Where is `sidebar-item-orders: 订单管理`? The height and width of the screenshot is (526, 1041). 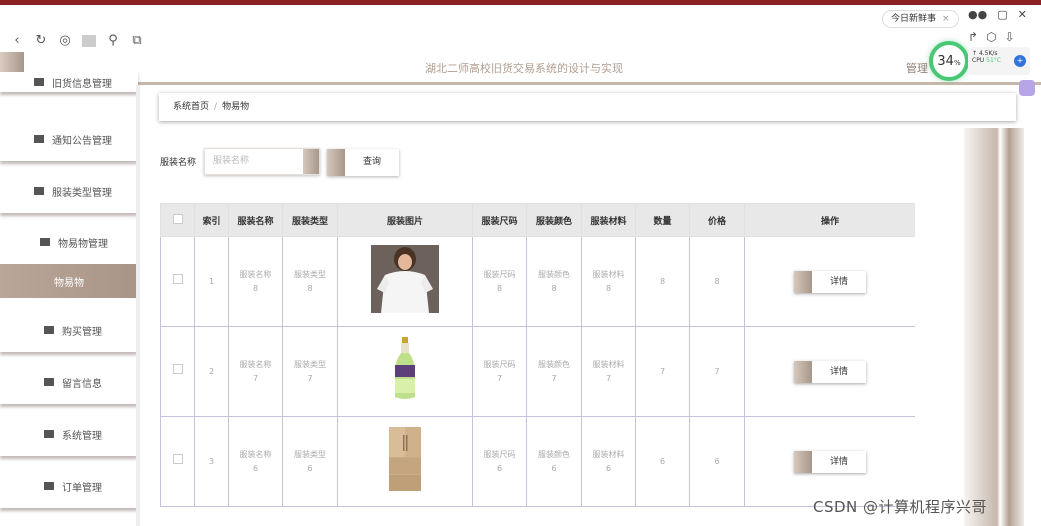
sidebar-item-orders: 订单管理 is located at coordinates (69, 486).